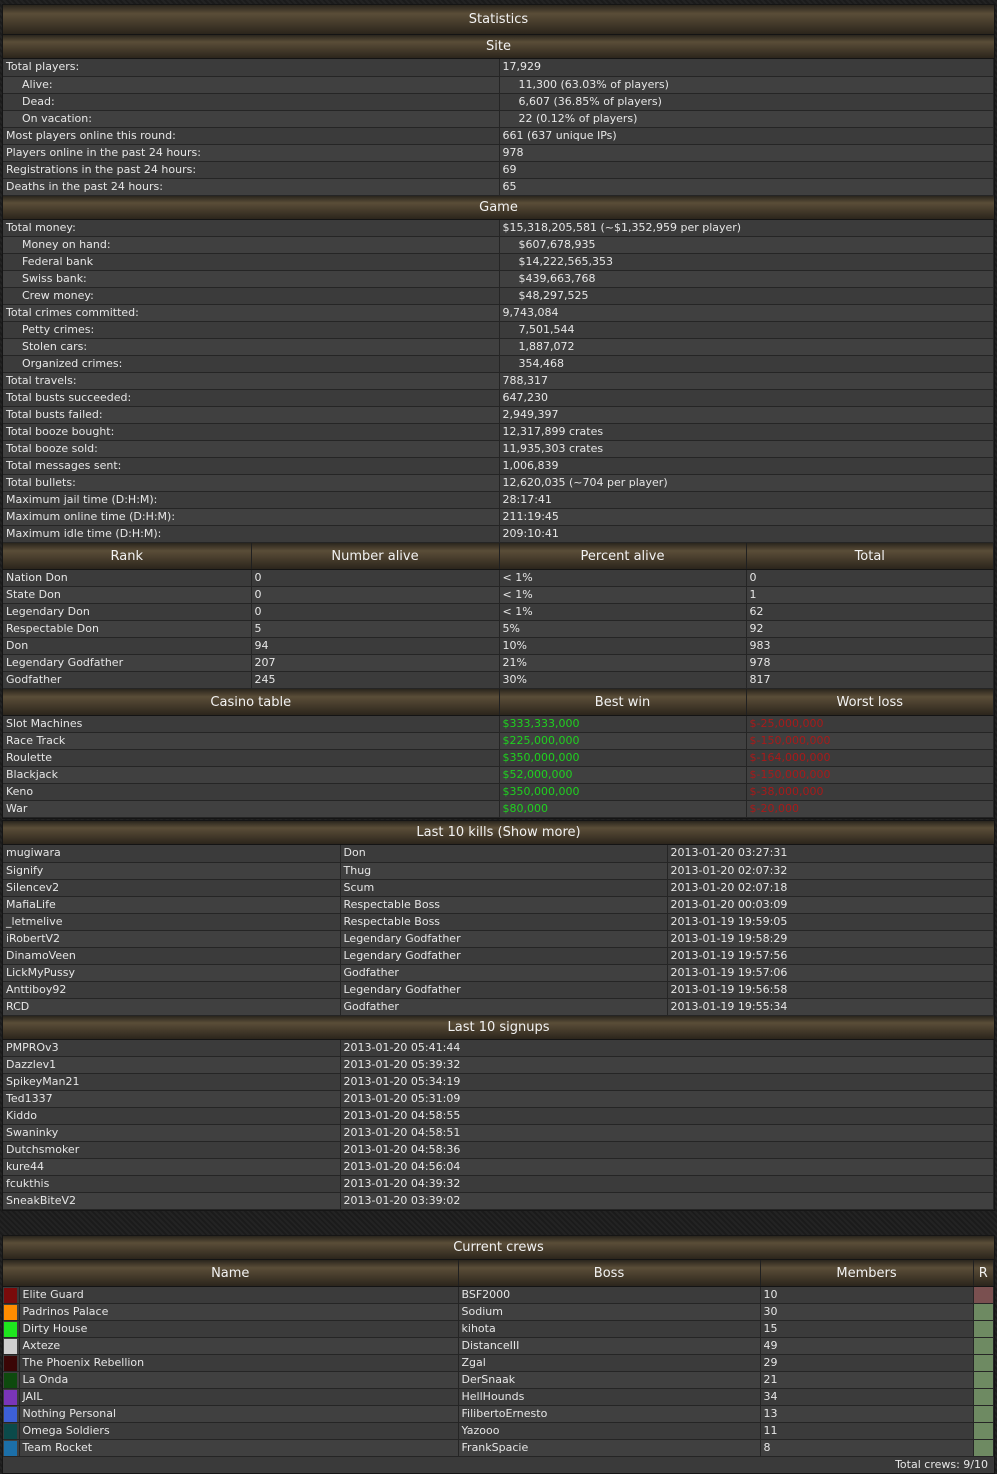 The width and height of the screenshot is (997, 1474). I want to click on kill-row: Signify Thug 2013-01-20 02:07:32, so click(498, 871).